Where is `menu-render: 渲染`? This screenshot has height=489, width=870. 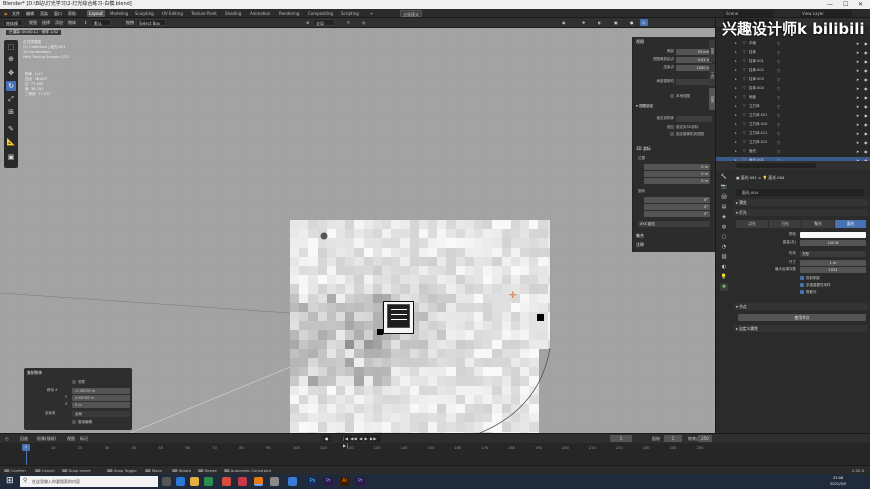
menu-render: 渲染 is located at coordinates (44, 13).